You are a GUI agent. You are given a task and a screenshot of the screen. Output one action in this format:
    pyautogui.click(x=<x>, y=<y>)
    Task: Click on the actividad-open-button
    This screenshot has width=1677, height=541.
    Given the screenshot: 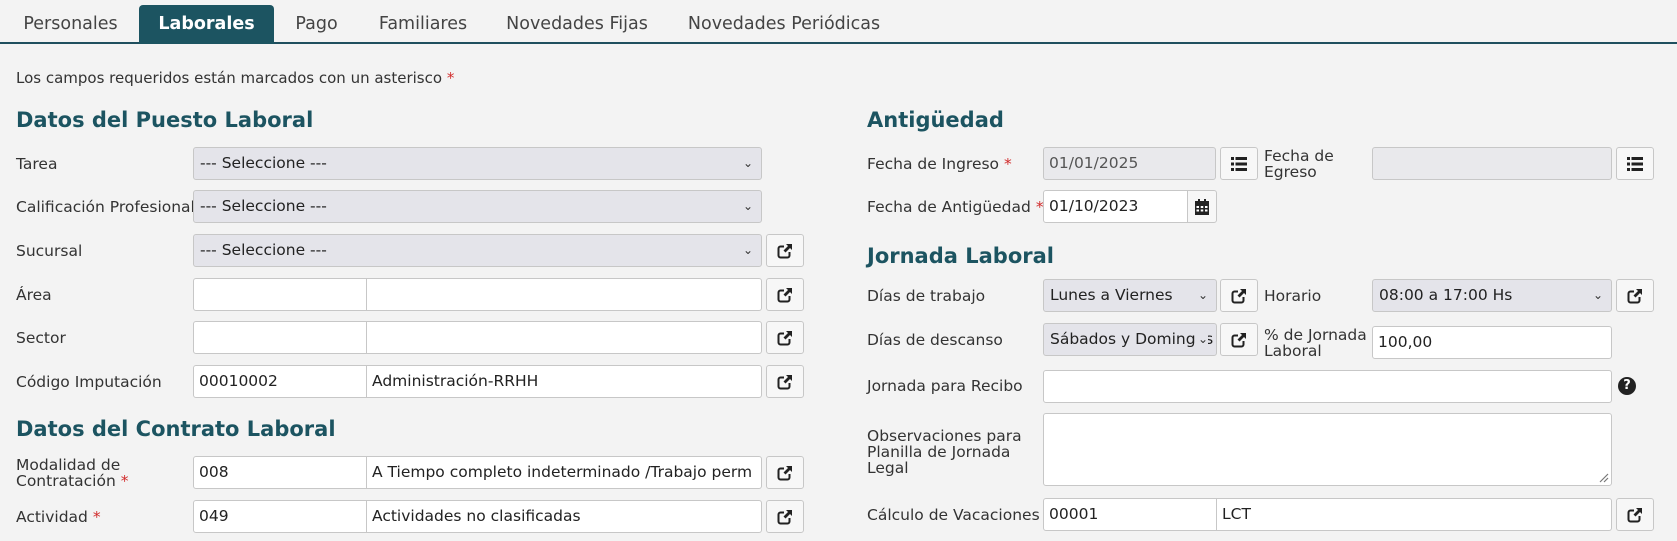 What is the action you would take?
    pyautogui.click(x=785, y=516)
    